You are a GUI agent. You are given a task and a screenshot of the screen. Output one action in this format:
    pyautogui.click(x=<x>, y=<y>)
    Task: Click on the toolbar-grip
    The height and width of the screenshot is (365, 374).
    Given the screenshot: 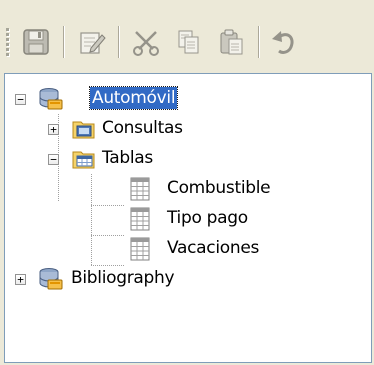 What is the action you would take?
    pyautogui.click(x=8, y=43)
    